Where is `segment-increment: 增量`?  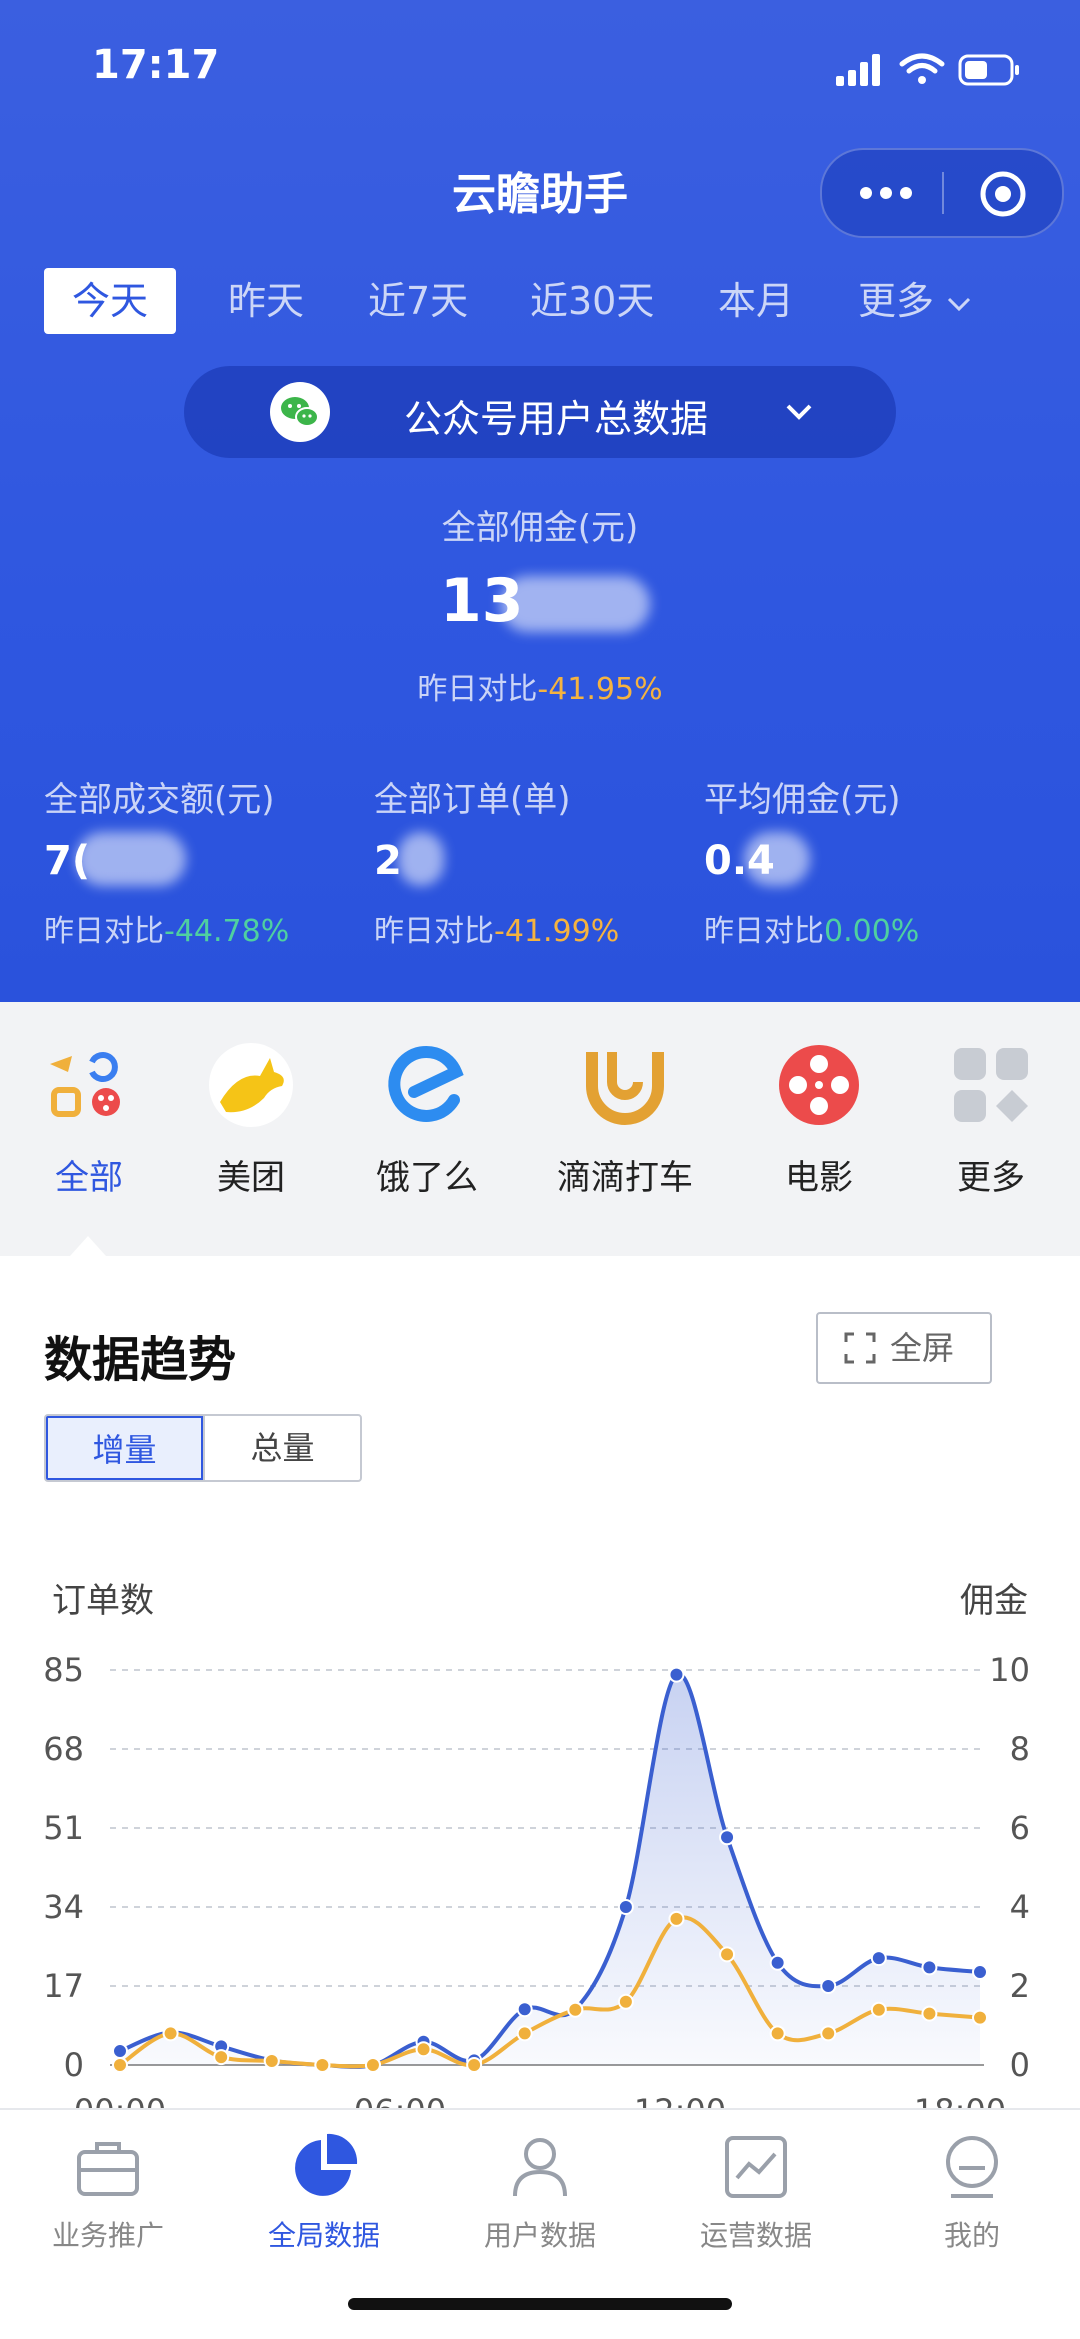
segment-increment: 增量 is located at coordinates (124, 1448).